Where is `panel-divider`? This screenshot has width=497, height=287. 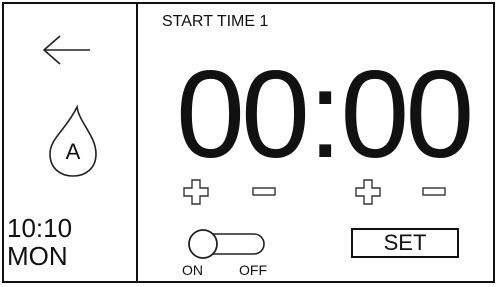 panel-divider is located at coordinates (137, 142).